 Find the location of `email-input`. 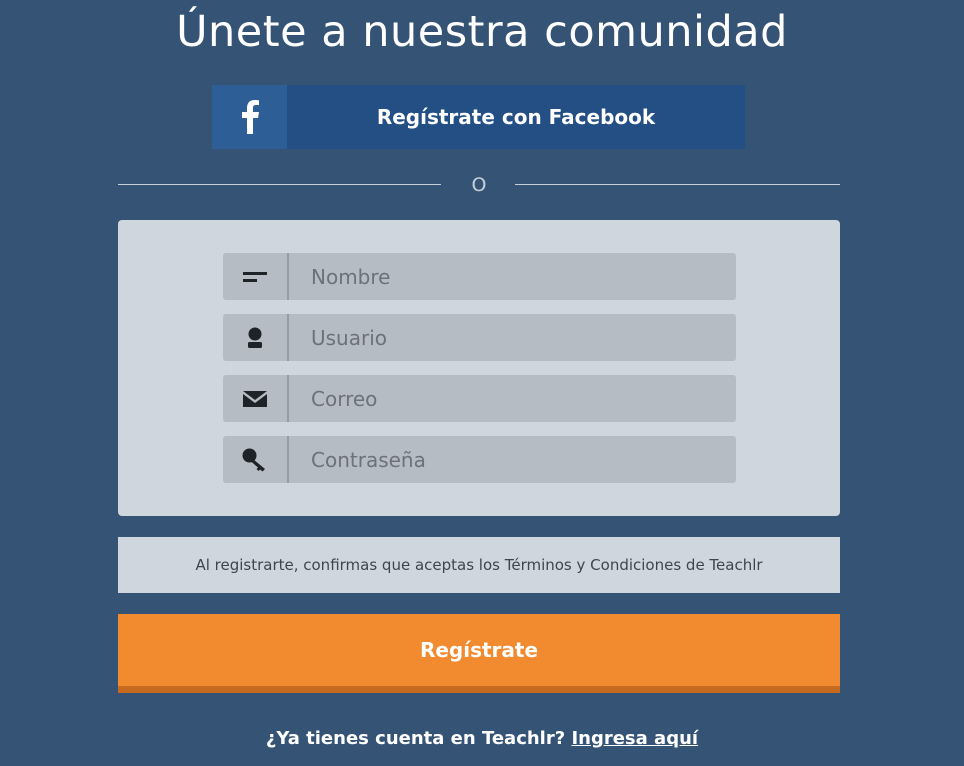

email-input is located at coordinates (512, 398).